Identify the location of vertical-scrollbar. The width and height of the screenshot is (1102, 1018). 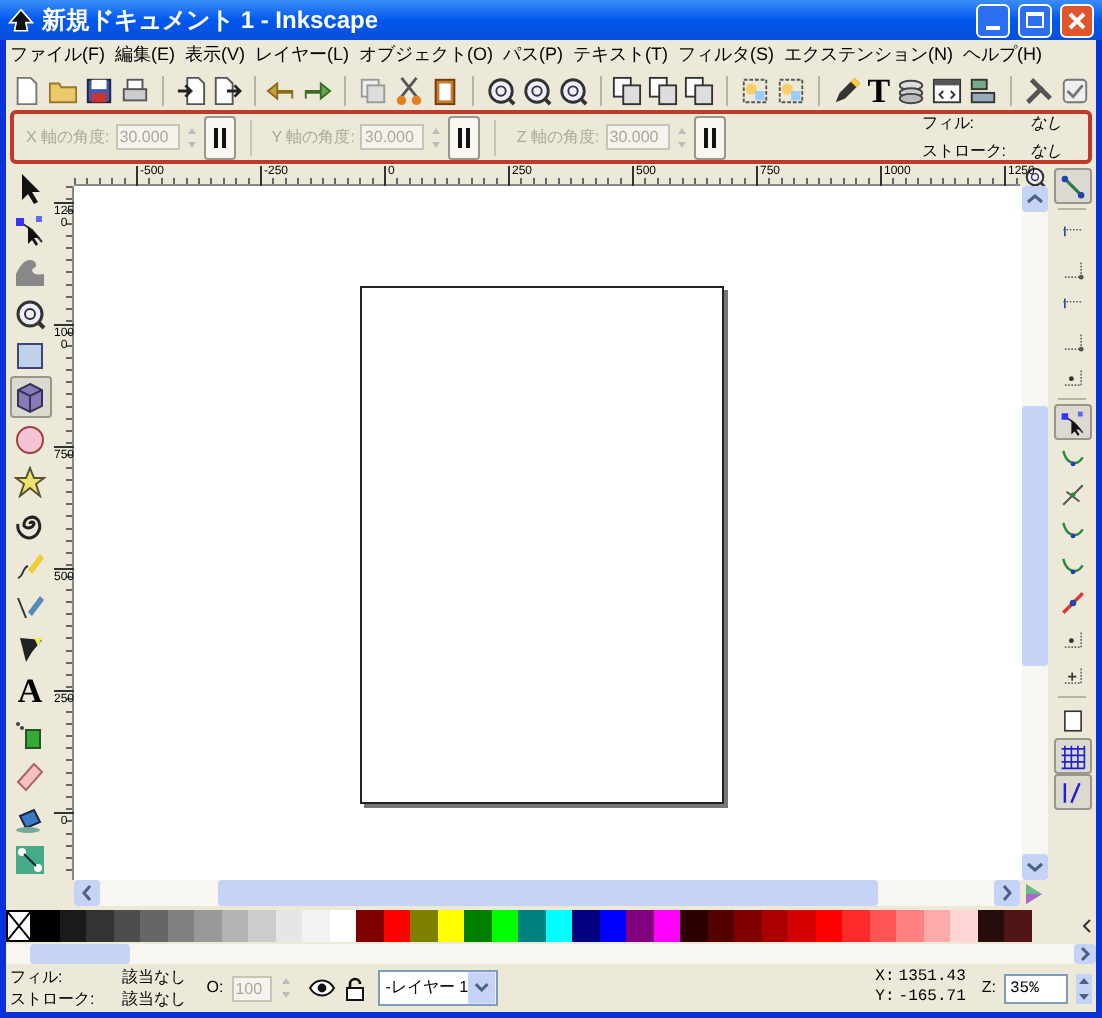
(1035, 533).